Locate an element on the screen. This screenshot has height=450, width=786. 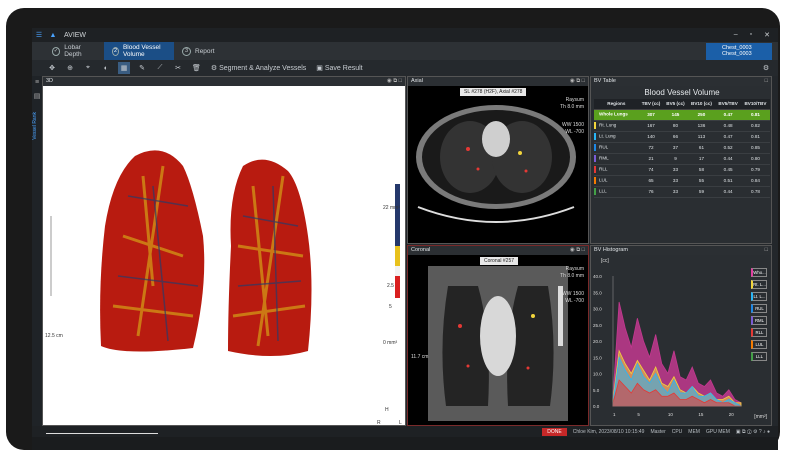
legend-toggle: RML is located at coordinates (759, 320).